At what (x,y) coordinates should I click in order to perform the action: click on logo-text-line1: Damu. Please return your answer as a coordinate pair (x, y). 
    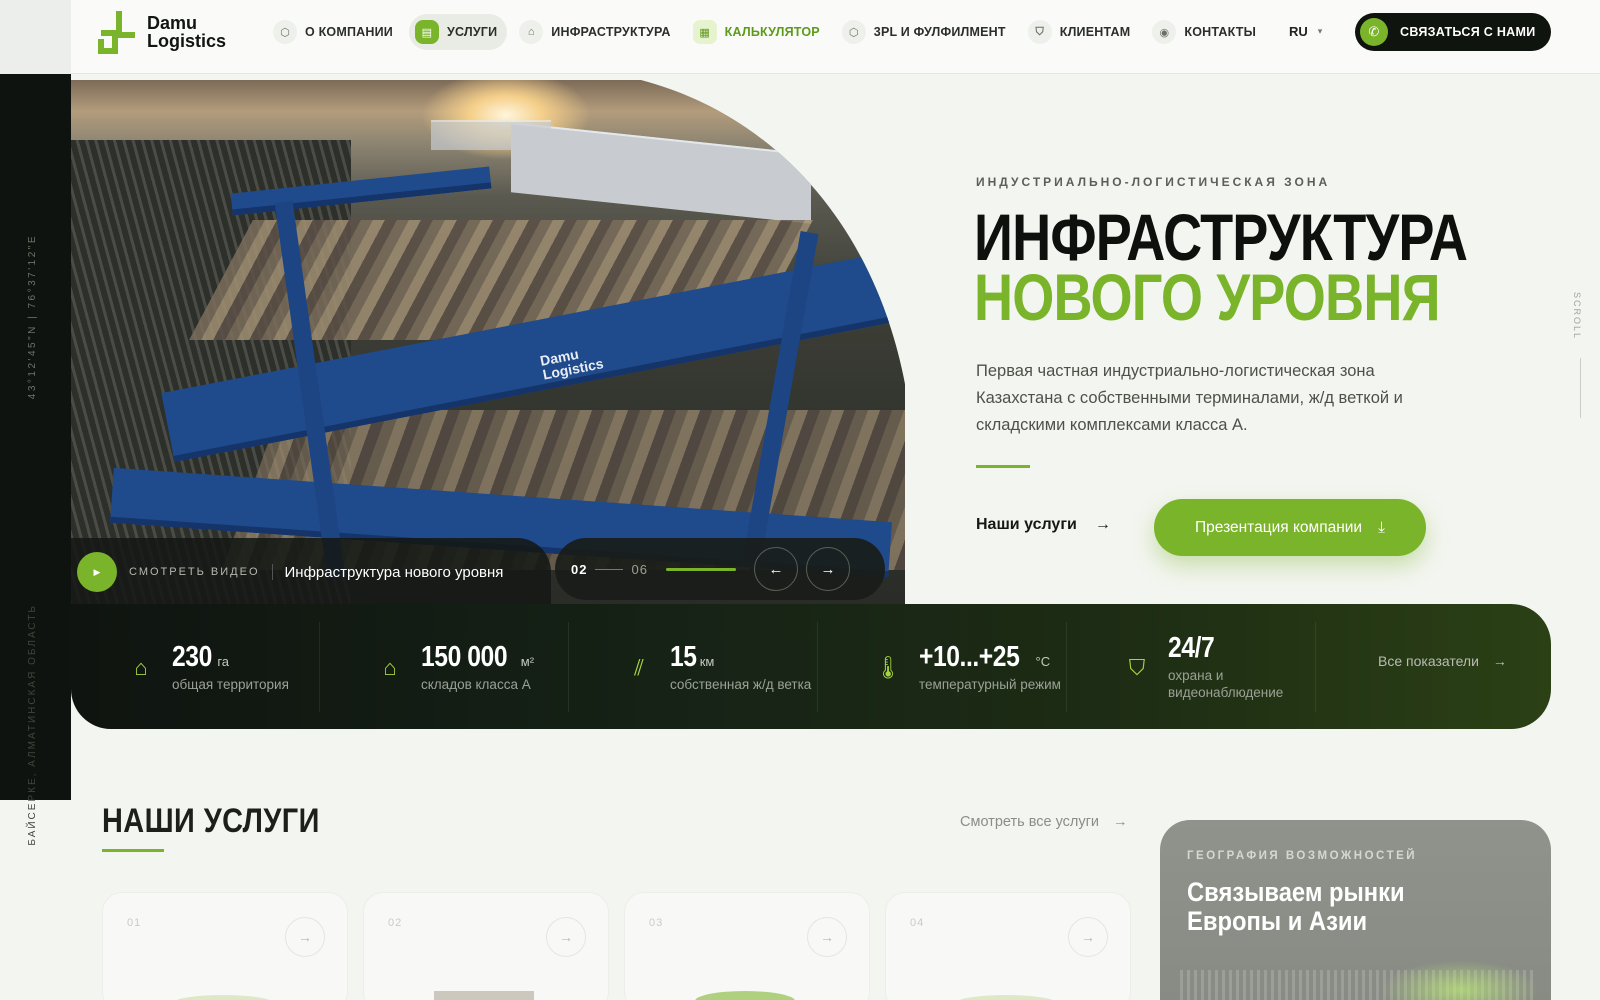
    Looking at the image, I should click on (172, 23).